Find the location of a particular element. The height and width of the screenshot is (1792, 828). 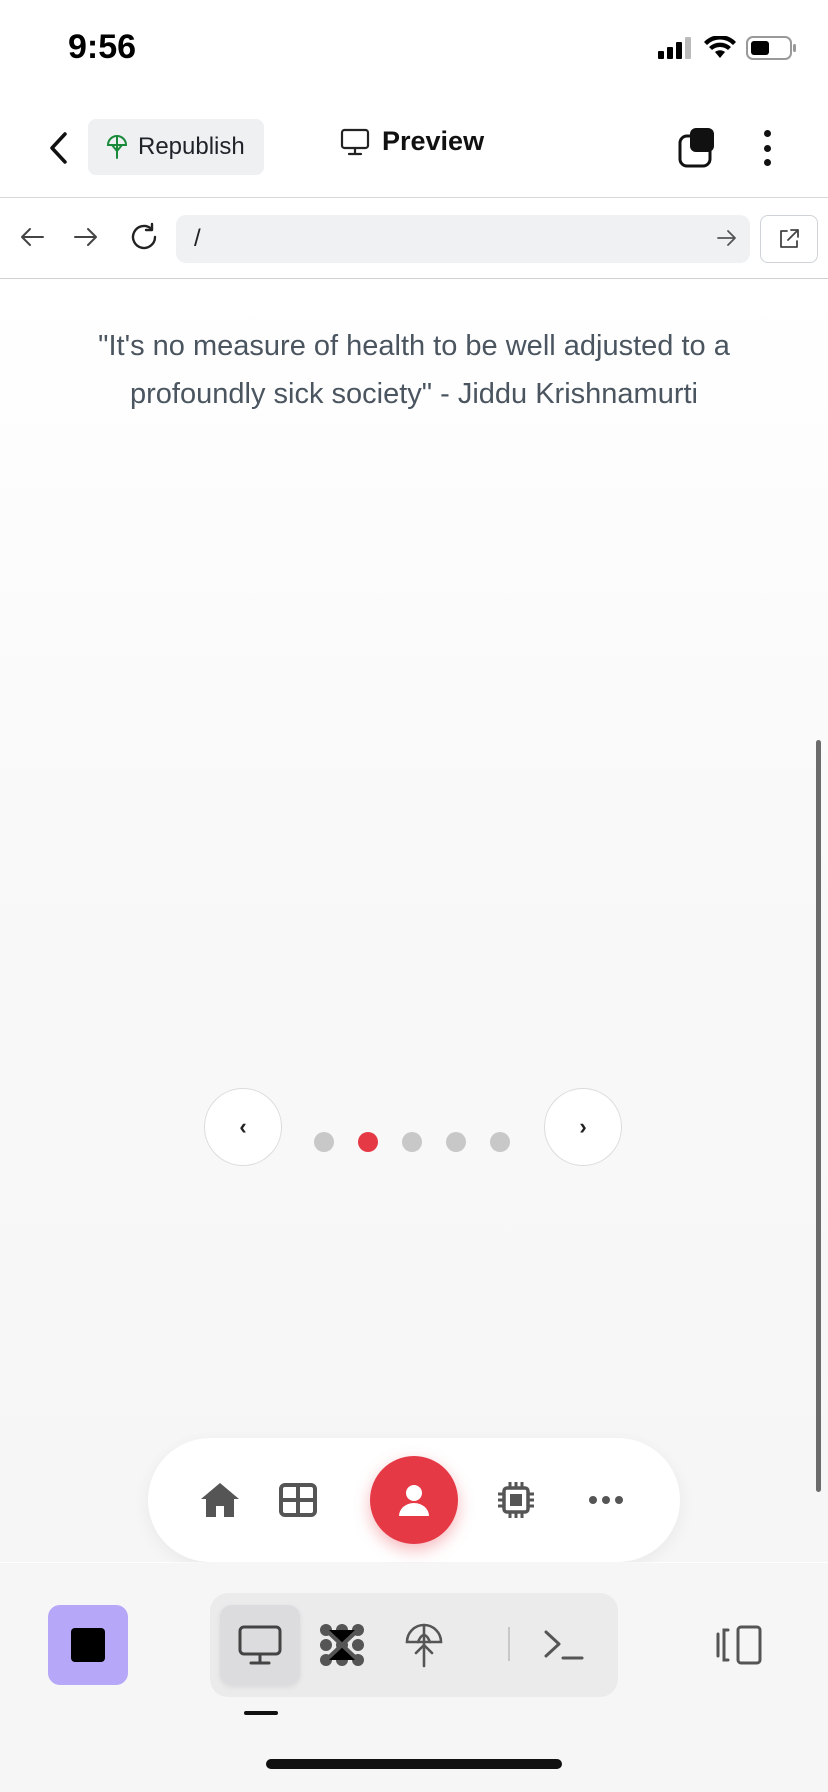

stop-button is located at coordinates (88, 1645).